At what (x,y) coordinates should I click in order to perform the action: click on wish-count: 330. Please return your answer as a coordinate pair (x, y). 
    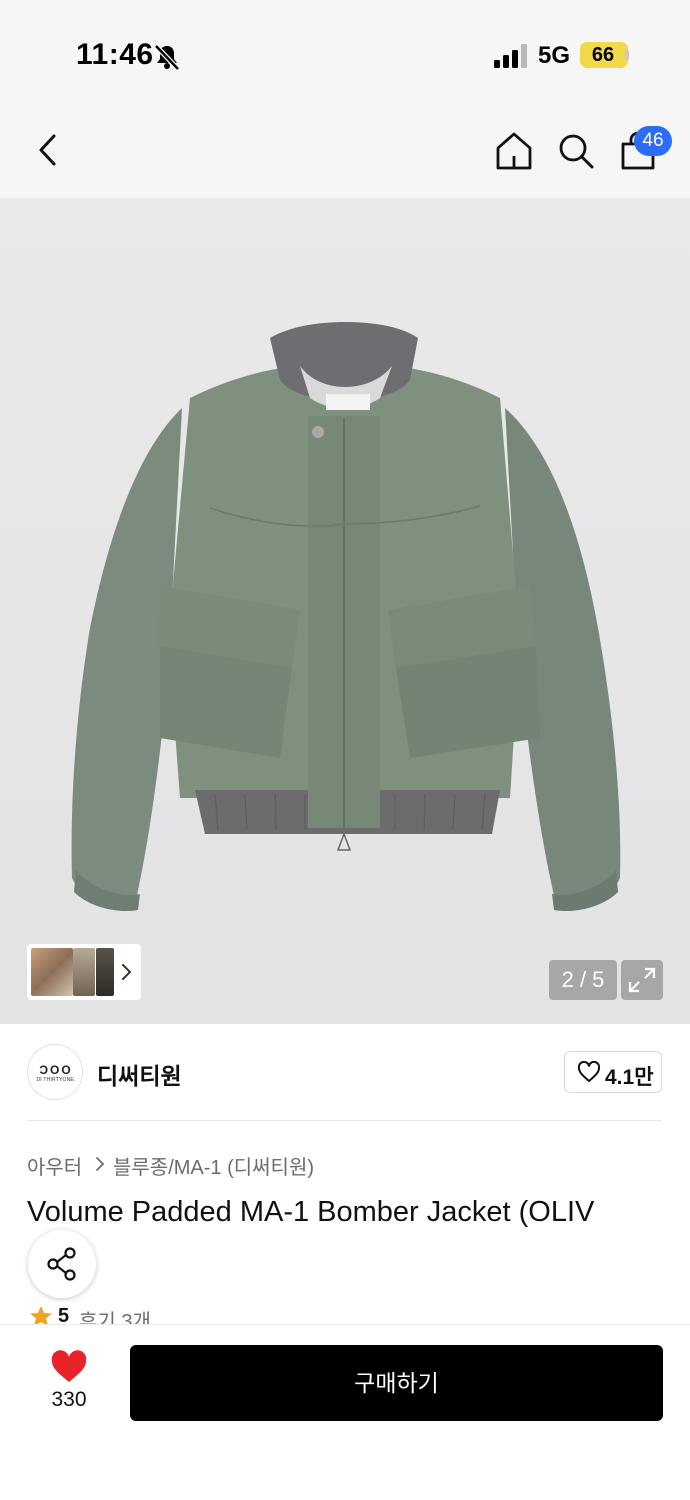
    Looking at the image, I should click on (69, 1399).